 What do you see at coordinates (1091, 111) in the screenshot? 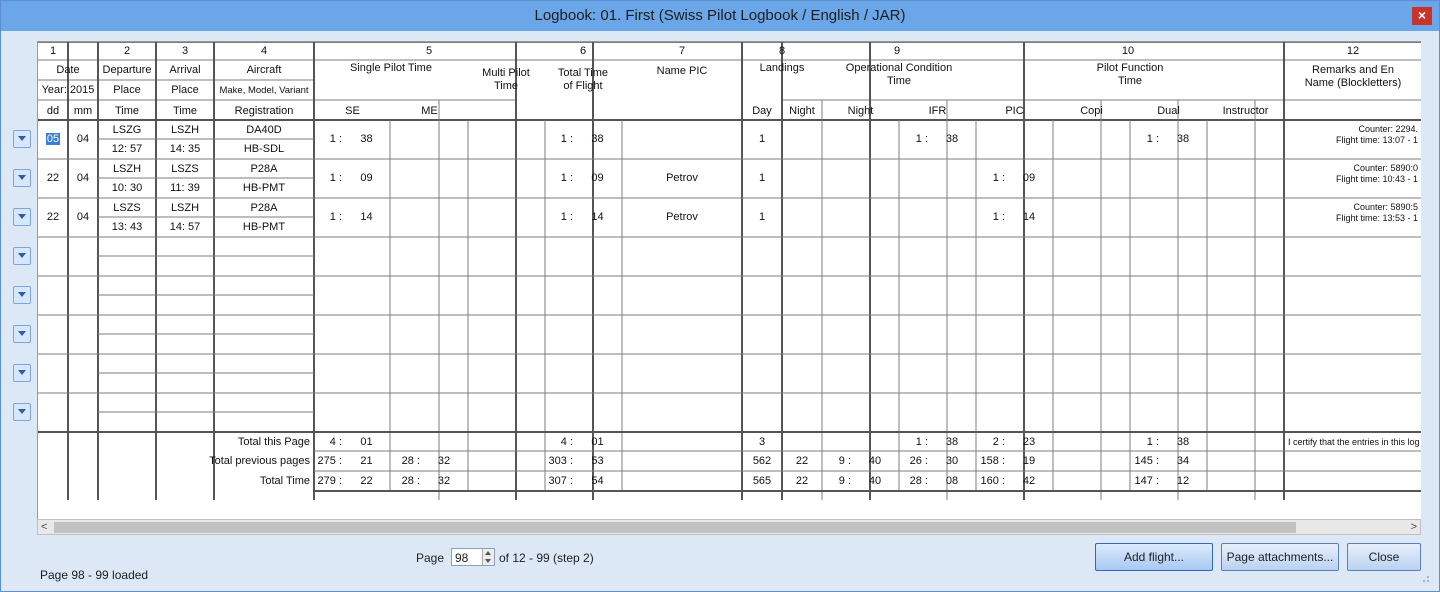
I see `header-copi: Copi` at bounding box center [1091, 111].